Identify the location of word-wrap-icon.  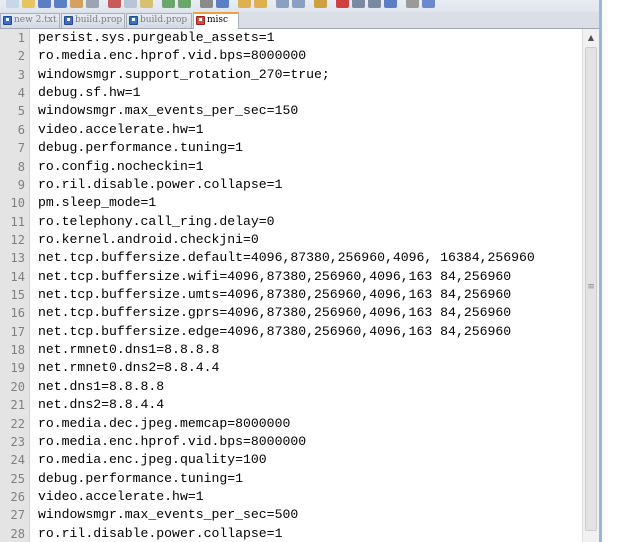
(298, 4).